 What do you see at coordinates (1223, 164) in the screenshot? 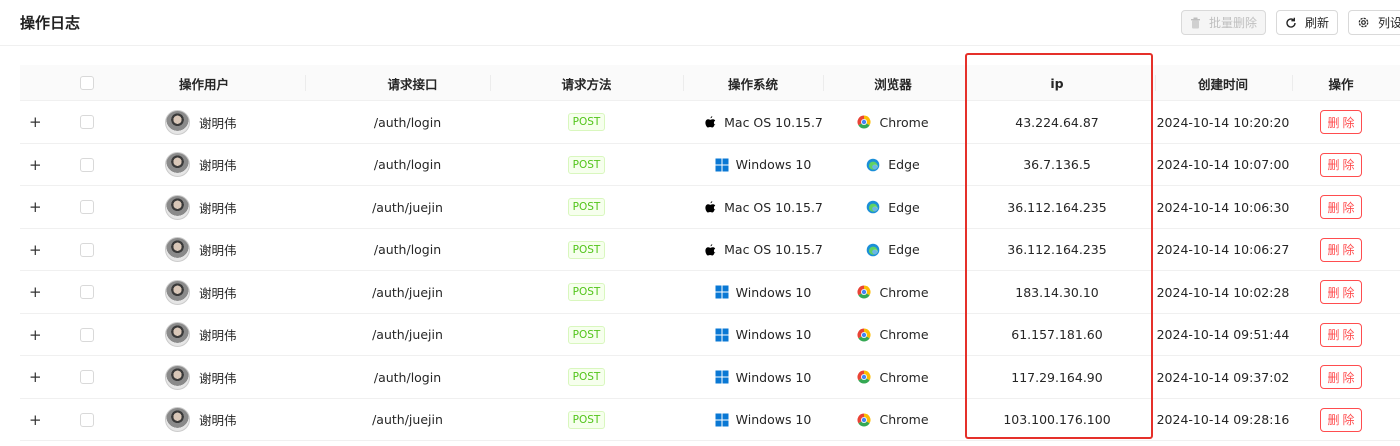
I see `created-time-cell: 2024-10-14 10:07:00` at bounding box center [1223, 164].